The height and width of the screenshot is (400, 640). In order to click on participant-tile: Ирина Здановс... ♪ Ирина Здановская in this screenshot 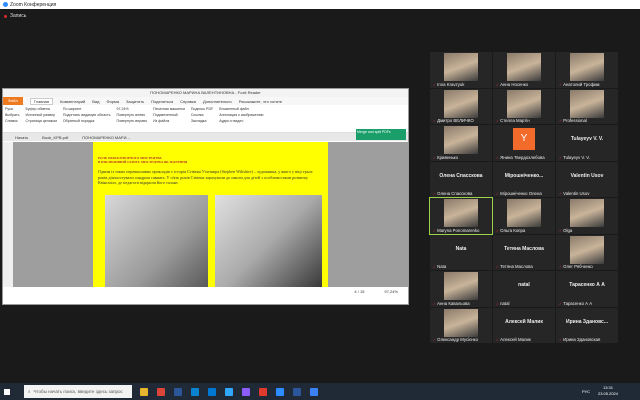, I will do `click(587, 325)`.